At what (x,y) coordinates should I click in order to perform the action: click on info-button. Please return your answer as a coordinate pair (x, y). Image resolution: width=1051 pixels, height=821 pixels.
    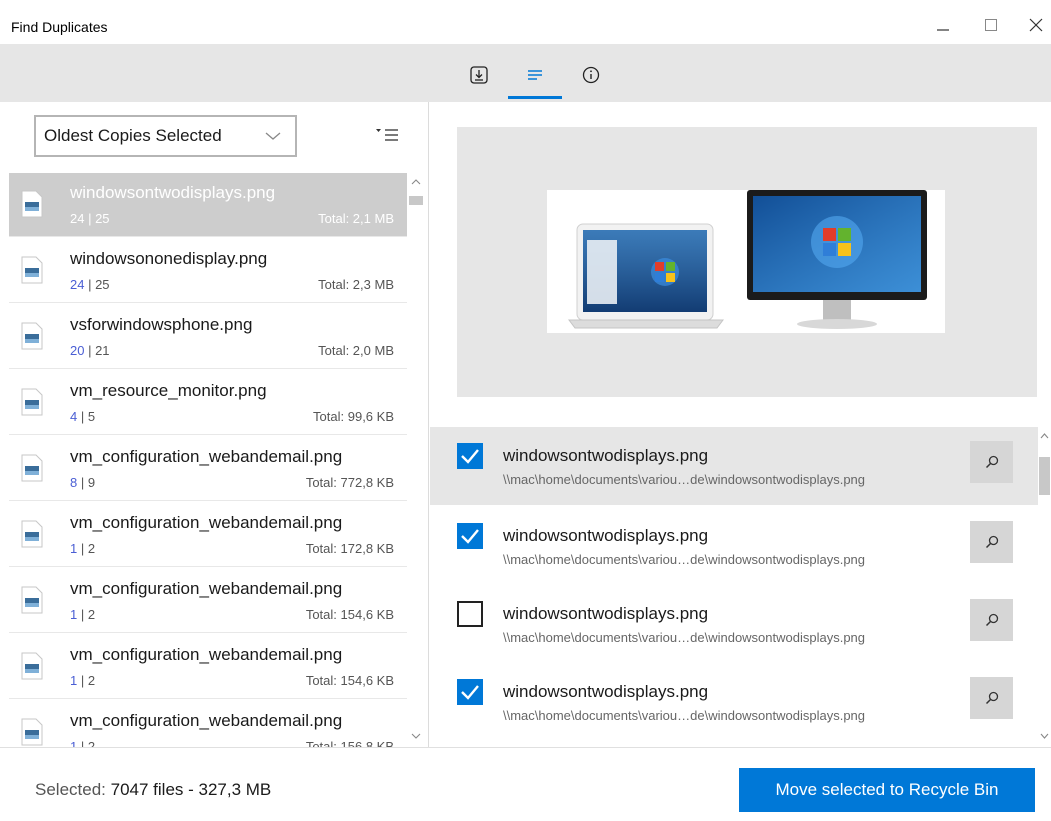
    Looking at the image, I should click on (591, 75).